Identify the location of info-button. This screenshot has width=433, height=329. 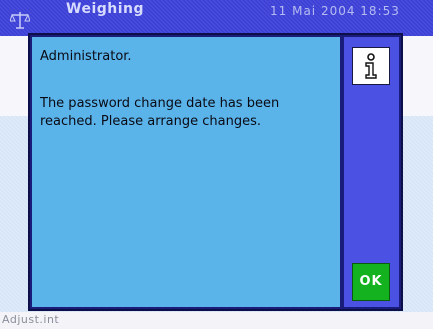
(371, 66).